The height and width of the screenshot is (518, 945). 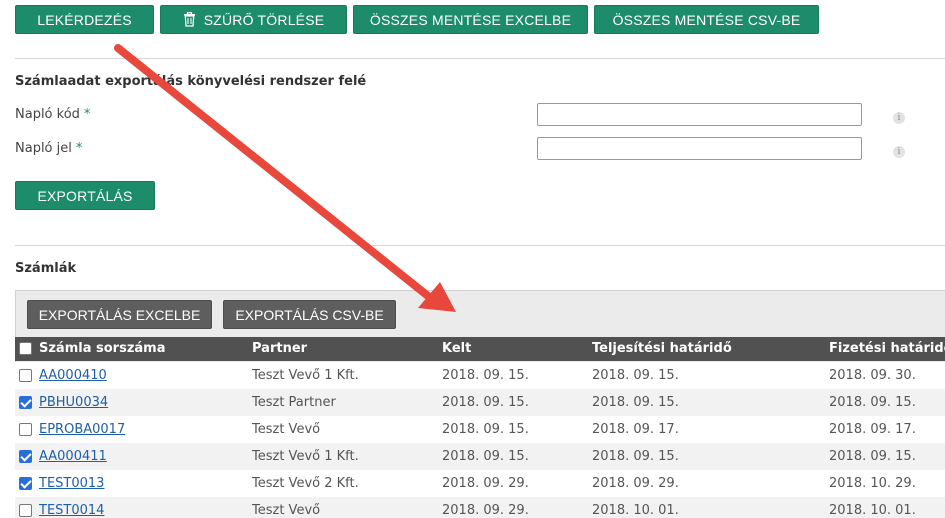 What do you see at coordinates (264, 19) in the screenshot?
I see `clear-filter-label: SZŰRŐ TÖRLÉSE` at bounding box center [264, 19].